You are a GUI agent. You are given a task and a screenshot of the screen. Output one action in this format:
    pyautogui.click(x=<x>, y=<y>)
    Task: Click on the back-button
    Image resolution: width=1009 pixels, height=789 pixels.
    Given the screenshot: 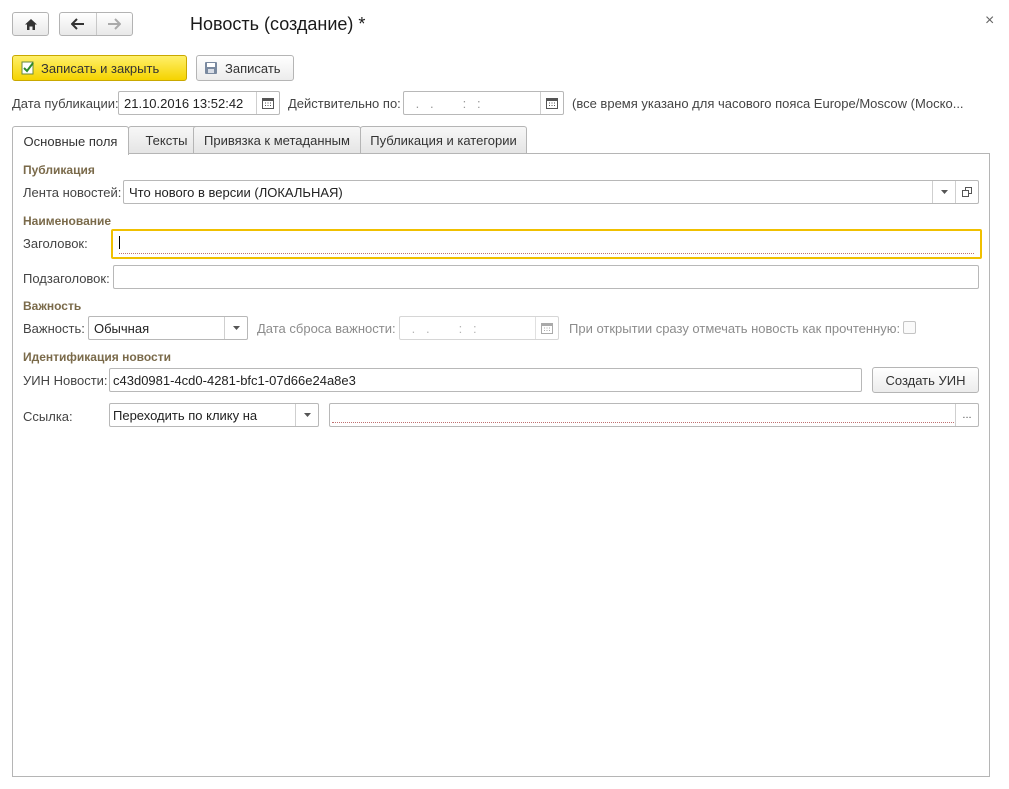 What is the action you would take?
    pyautogui.click(x=78, y=24)
    